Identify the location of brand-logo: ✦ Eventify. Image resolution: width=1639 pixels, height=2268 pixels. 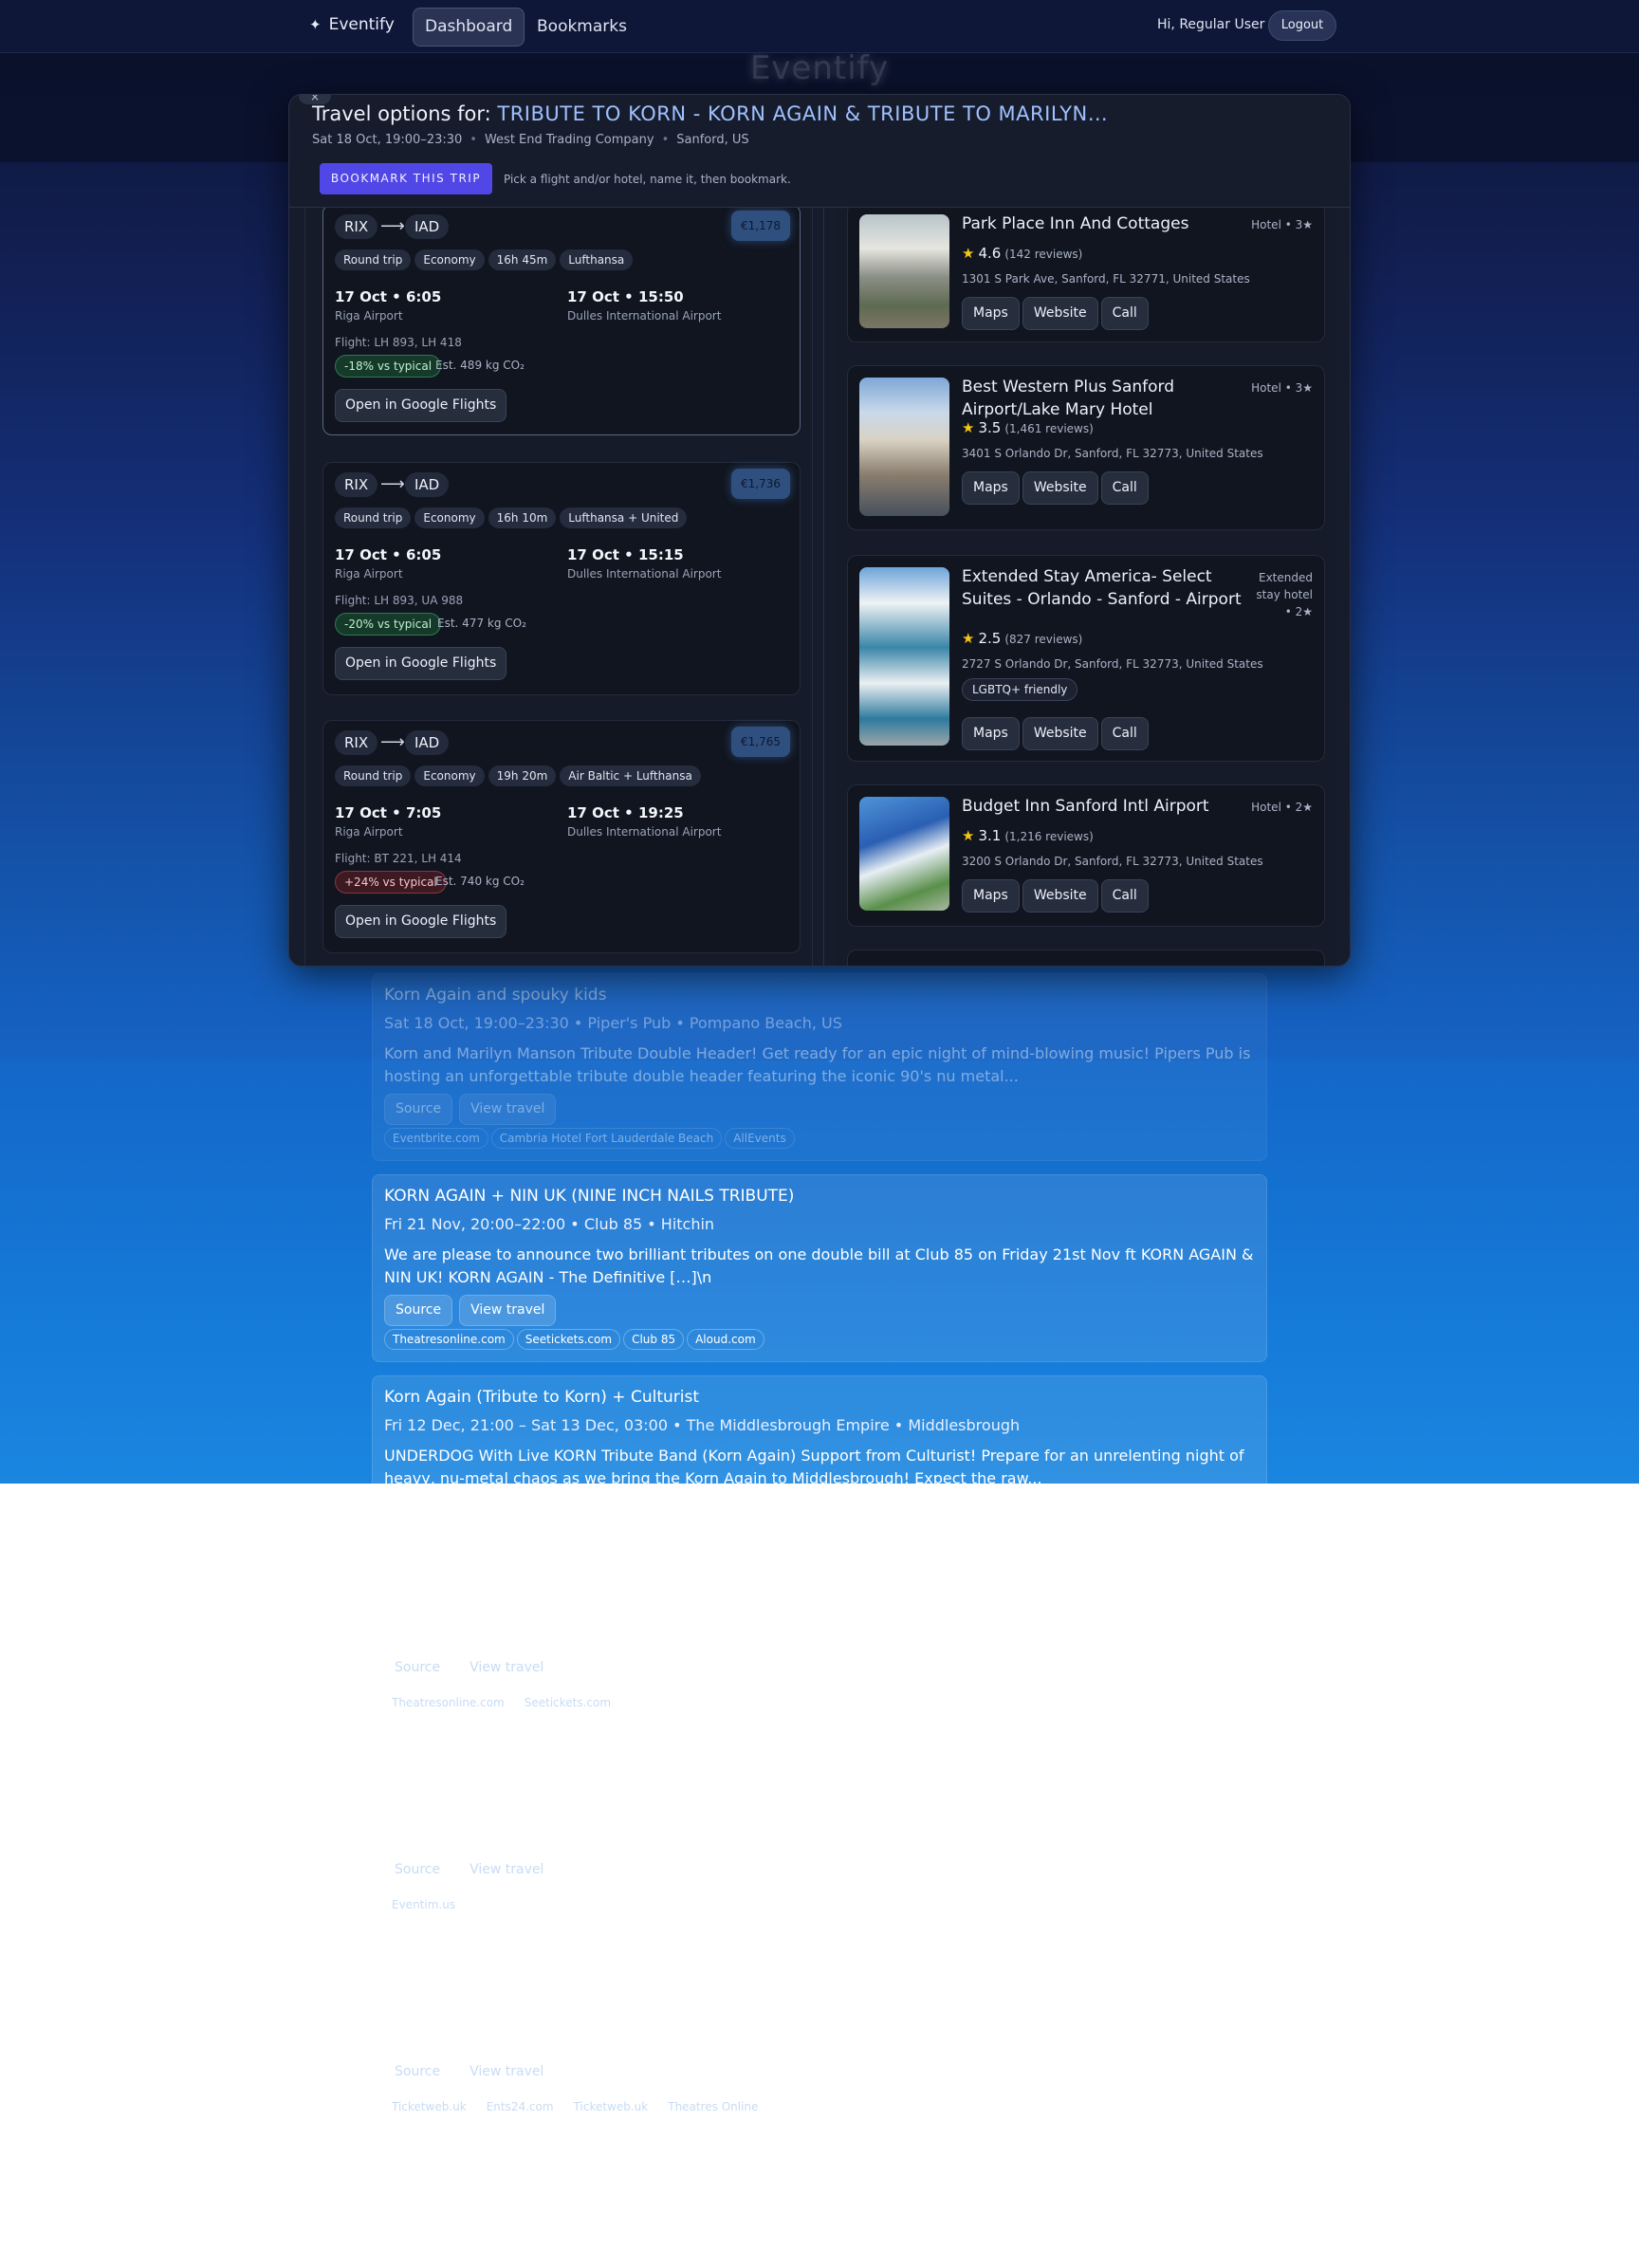
(352, 24).